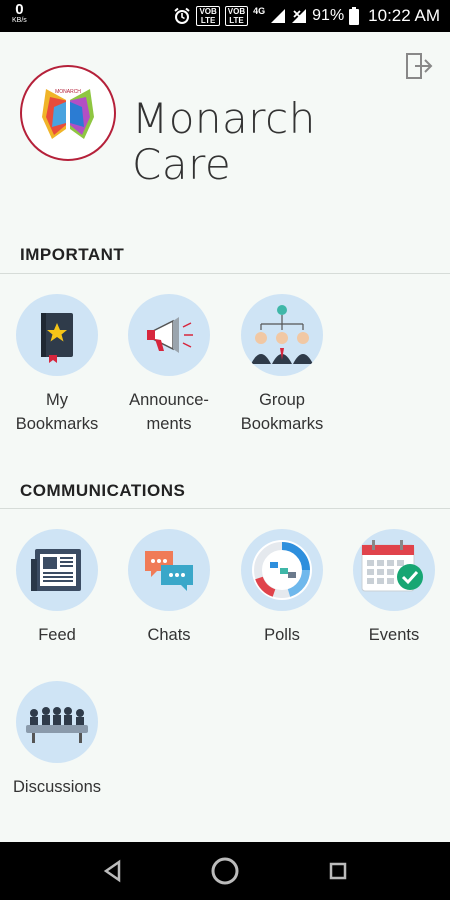 This screenshot has height=900, width=450. Describe the element at coordinates (169, 412) in the screenshot. I see `tile-label: Announce- ments` at that location.